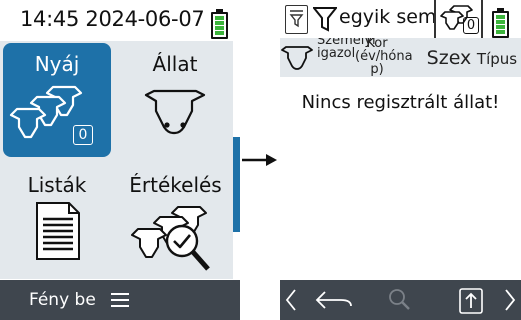 The height and width of the screenshot is (320, 521). I want to click on bottom-bar, so click(400, 300).